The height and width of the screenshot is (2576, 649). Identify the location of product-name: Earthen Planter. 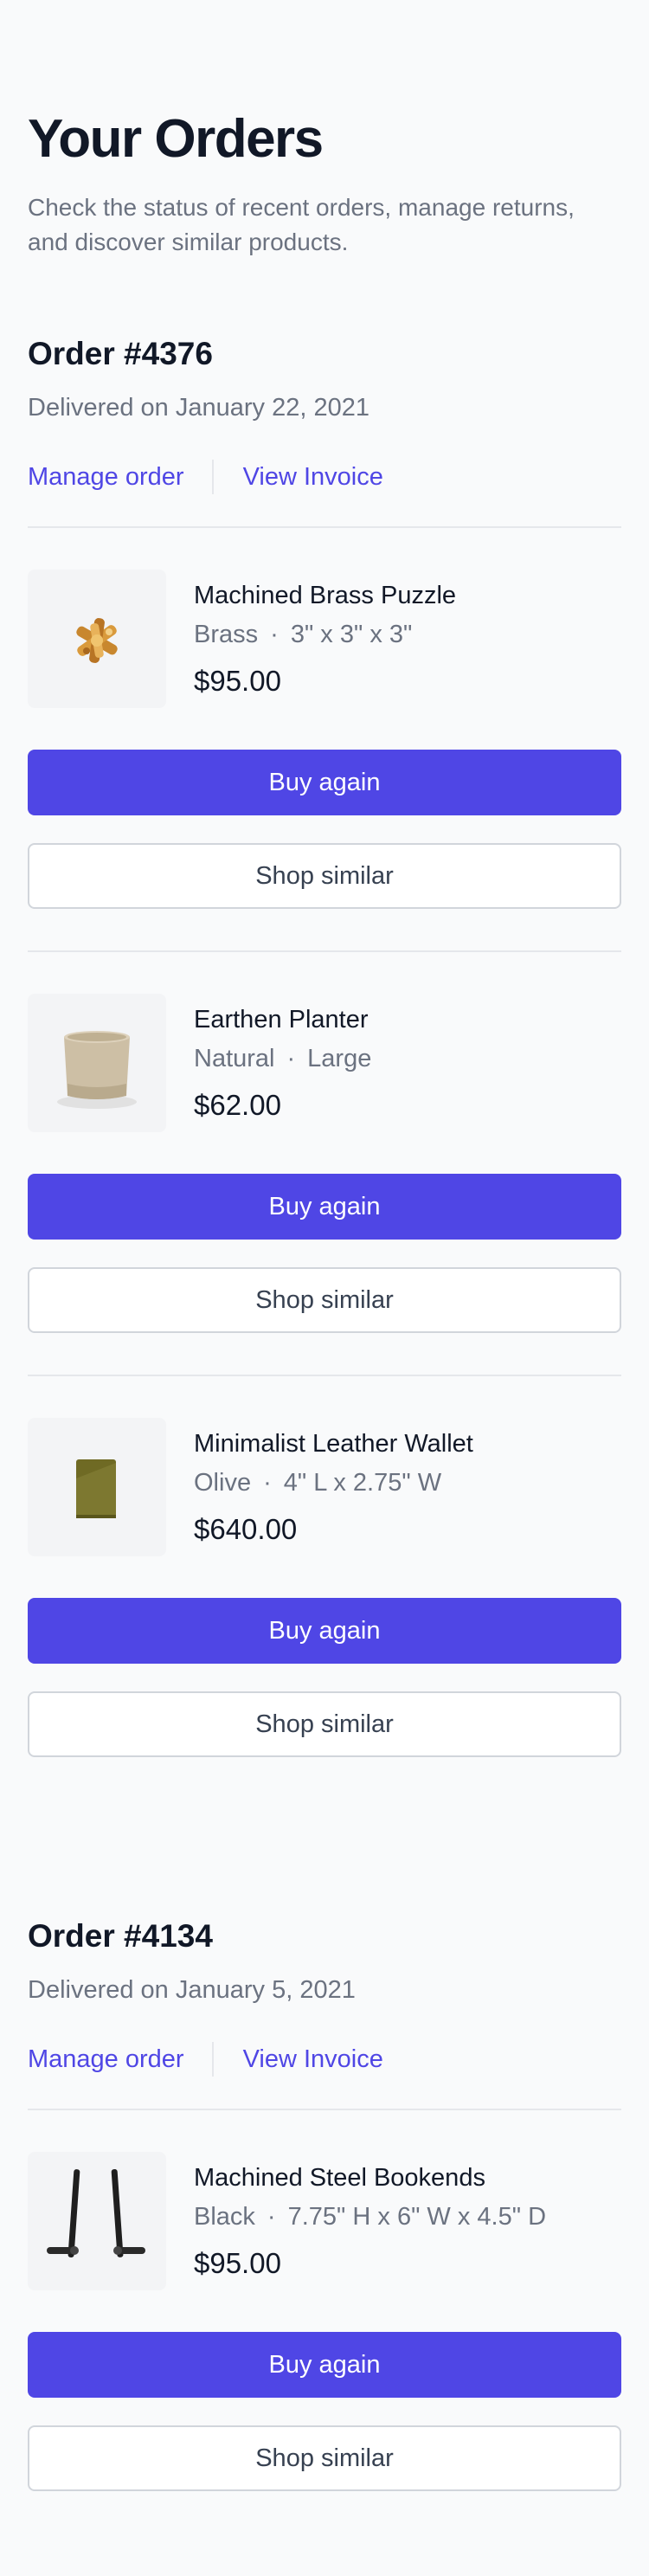
(282, 1020).